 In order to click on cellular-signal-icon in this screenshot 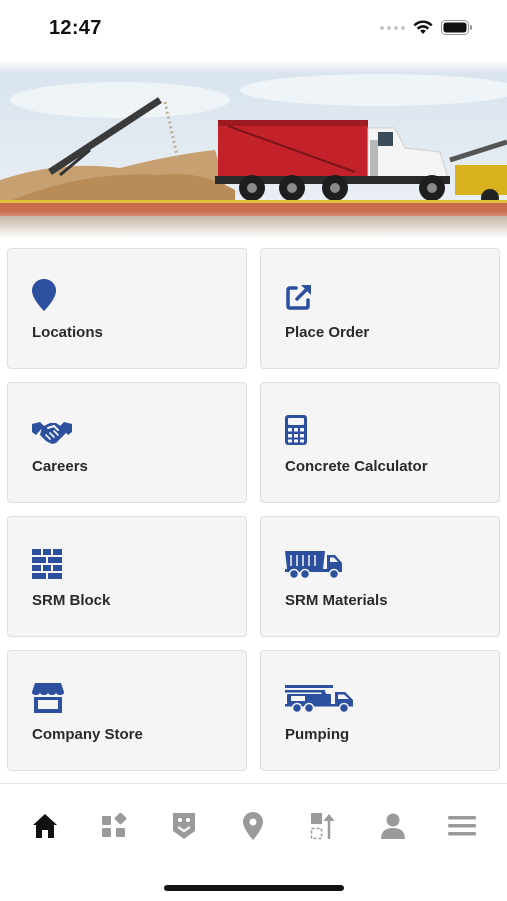, I will do `click(392, 27)`.